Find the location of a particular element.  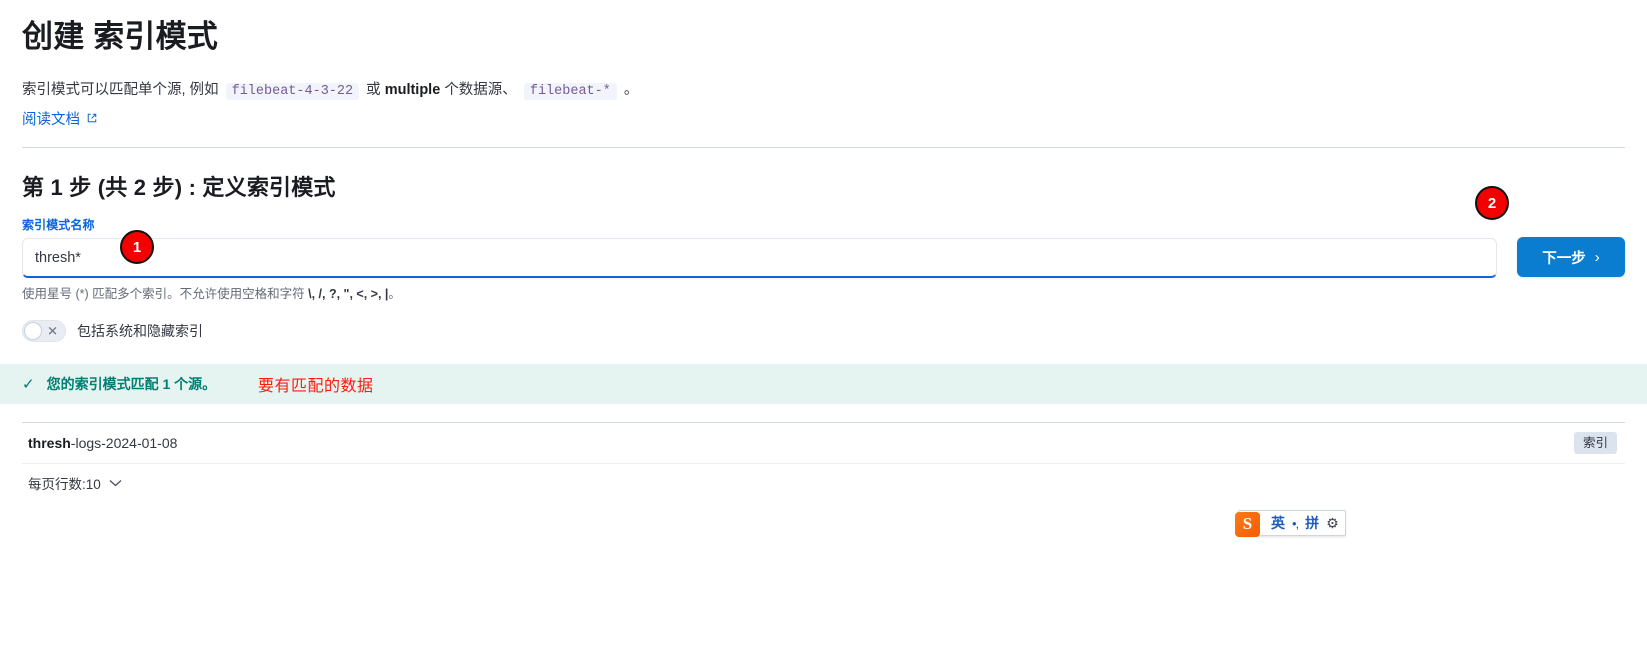

code-example-wildcard: filebeat-* is located at coordinates (570, 91).